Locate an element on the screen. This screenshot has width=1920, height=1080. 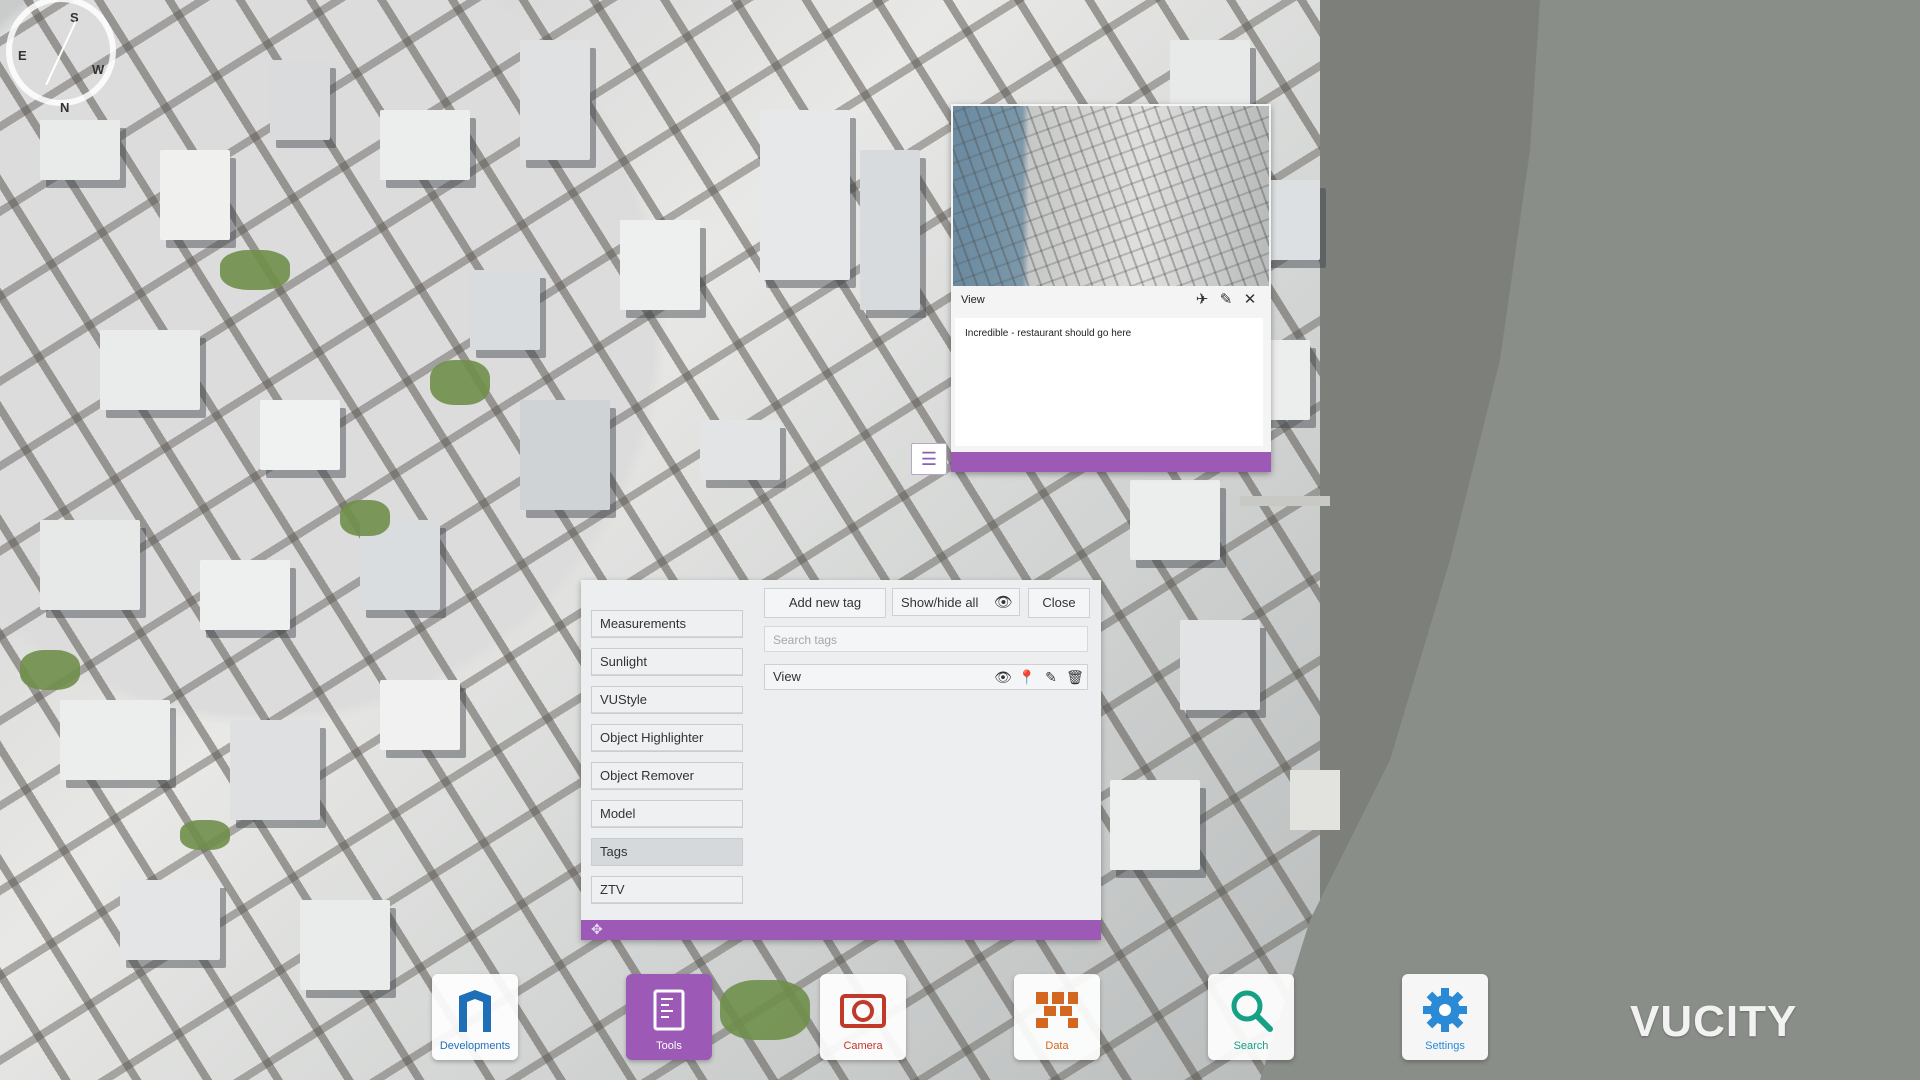
menu-item-measurements: Measurements is located at coordinates (667, 624).